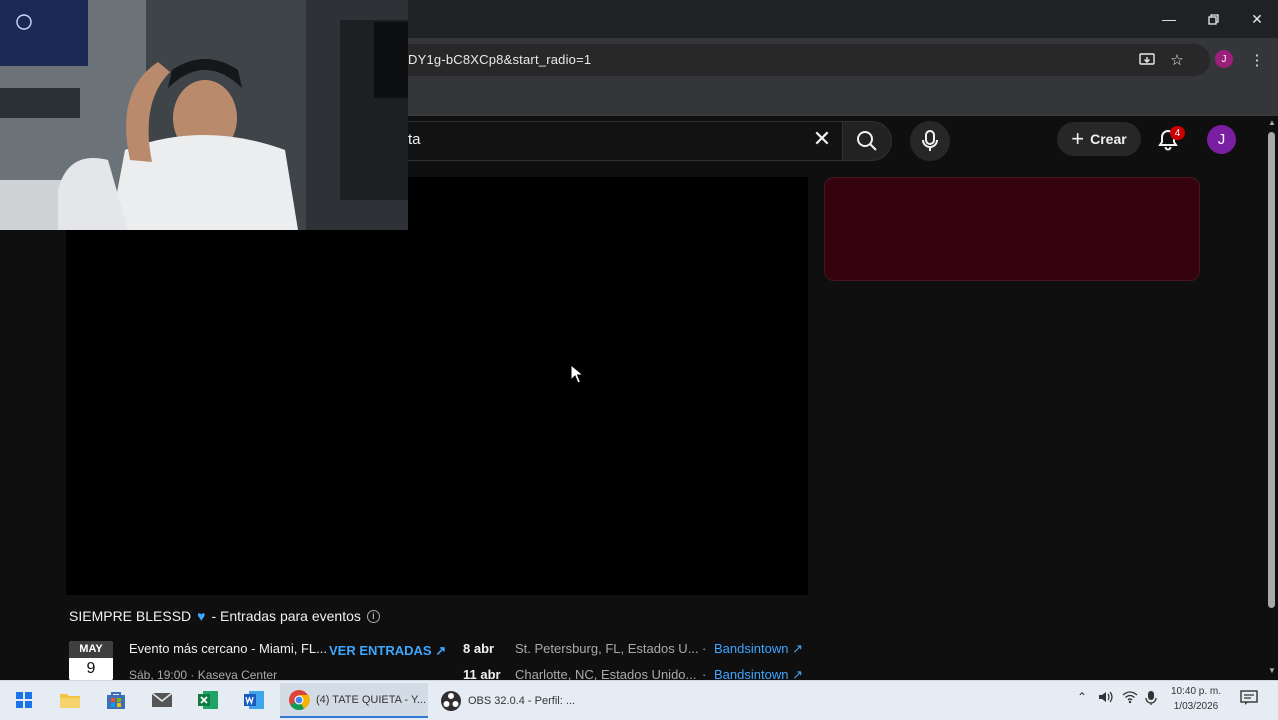  What do you see at coordinates (130, 616) in the screenshot?
I see `artist-name: SIEMPRE BLESSD` at bounding box center [130, 616].